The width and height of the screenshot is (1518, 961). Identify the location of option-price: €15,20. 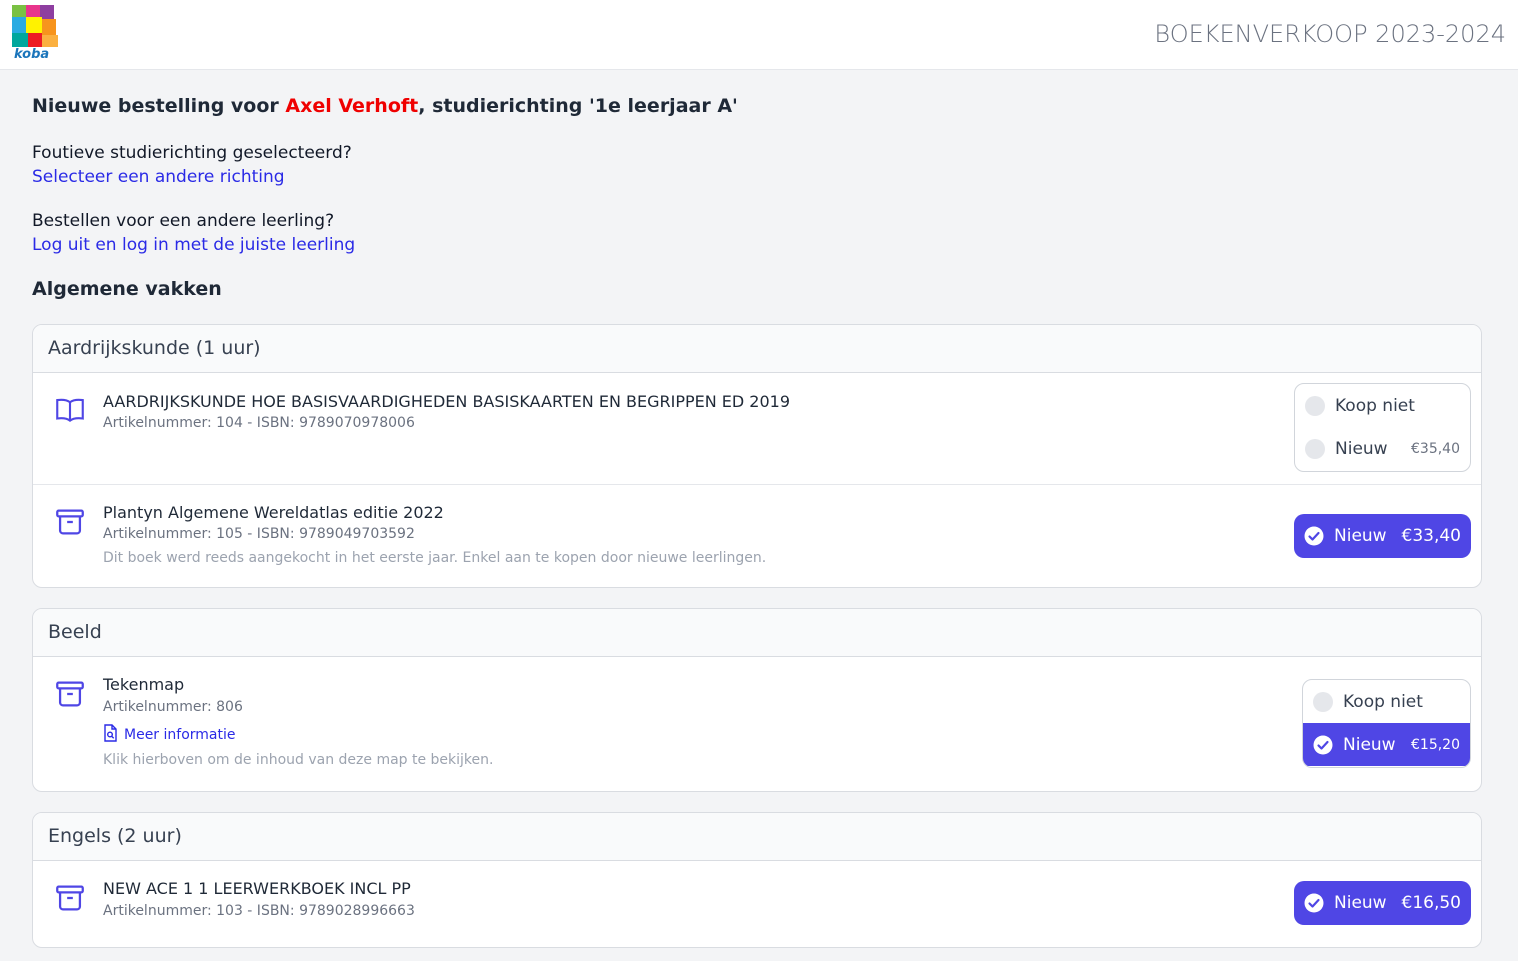
(1435, 744).